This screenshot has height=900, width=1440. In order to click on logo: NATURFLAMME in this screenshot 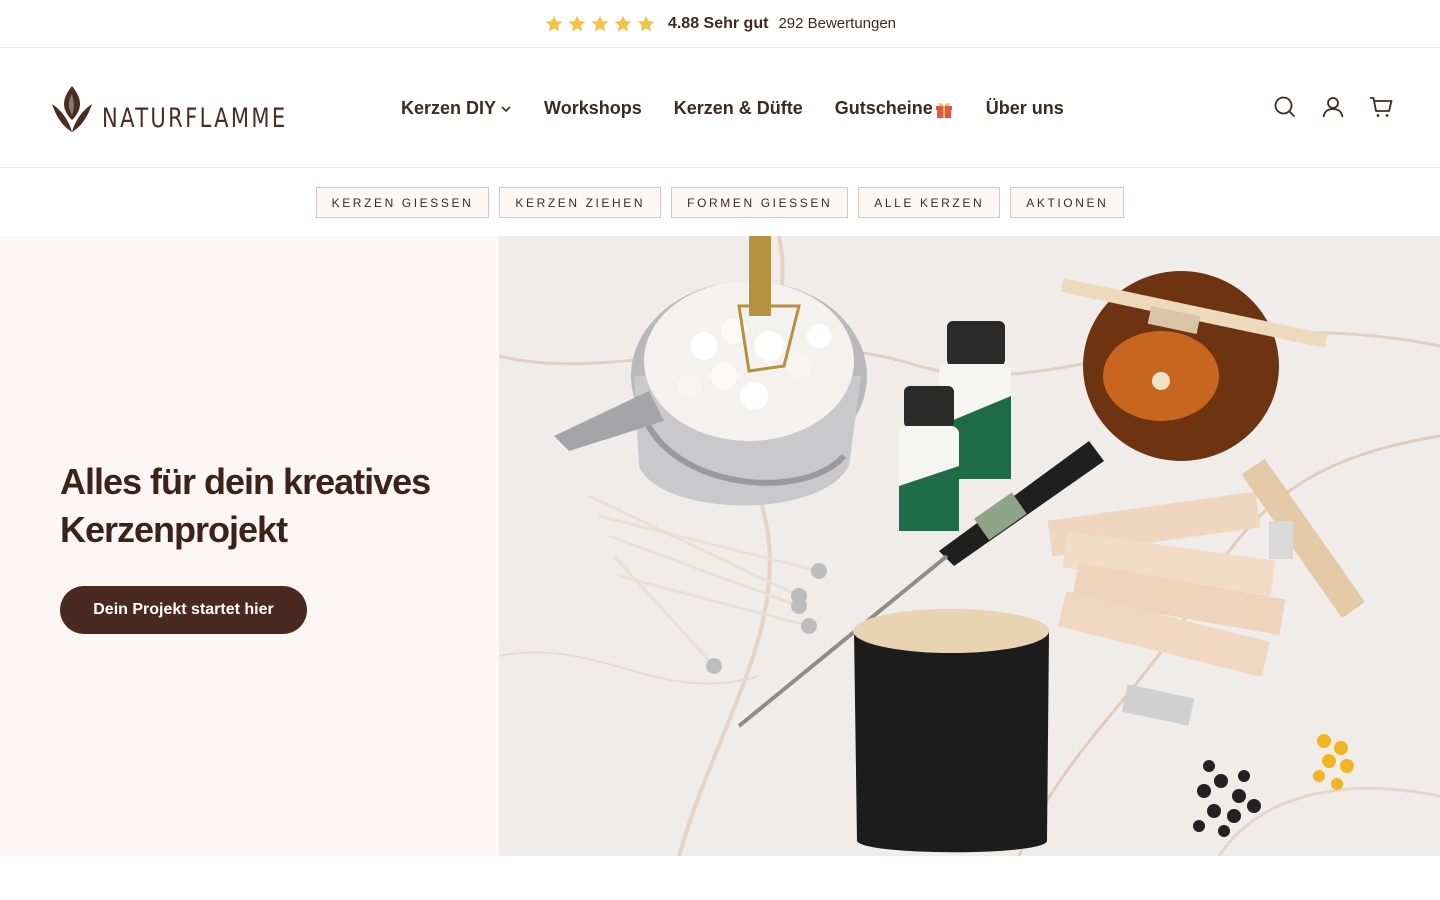, I will do `click(195, 108)`.